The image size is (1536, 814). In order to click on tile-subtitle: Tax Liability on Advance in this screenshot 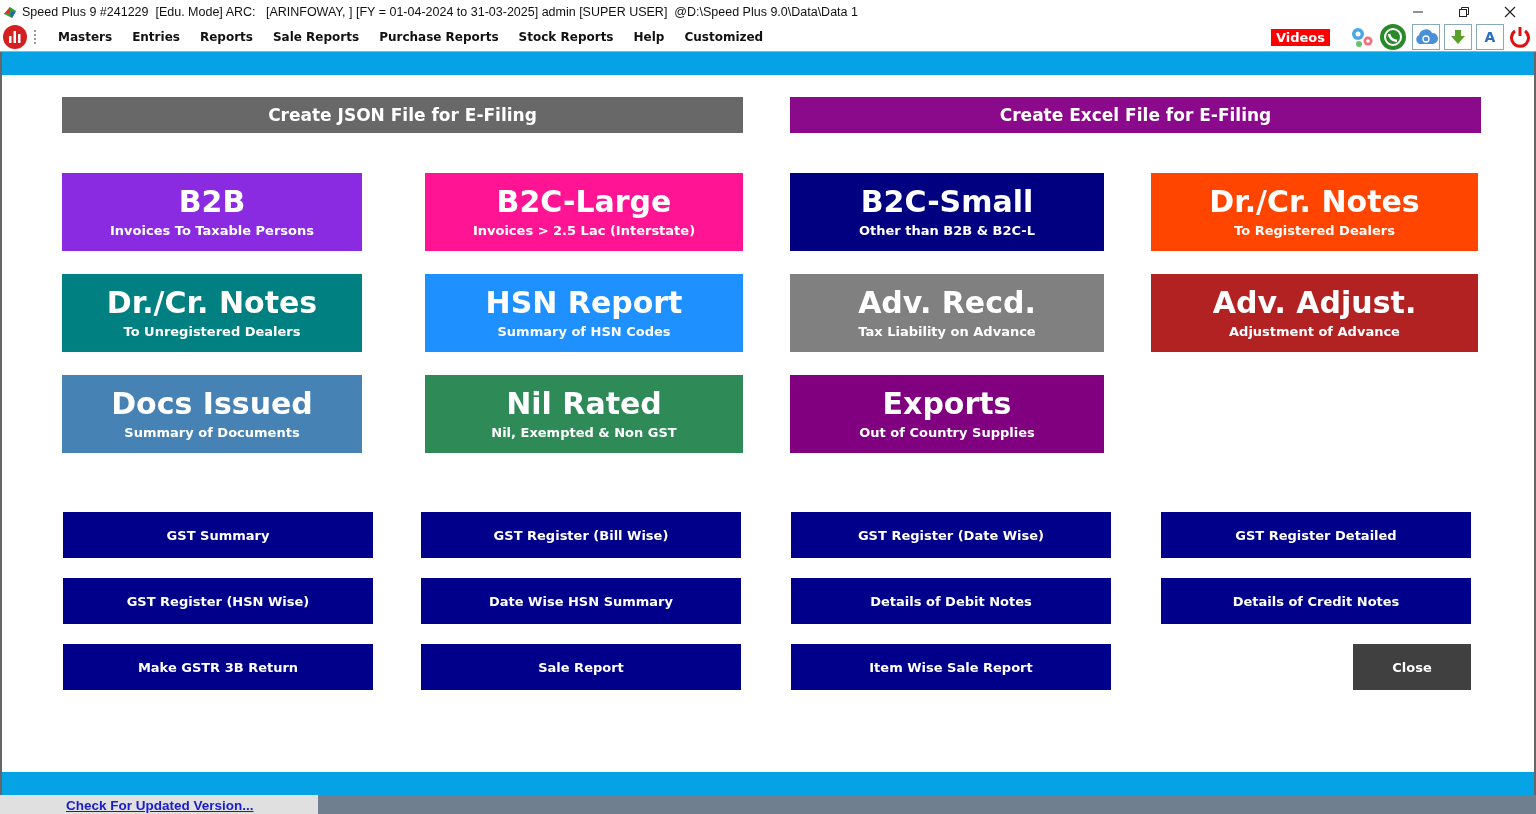, I will do `click(947, 331)`.